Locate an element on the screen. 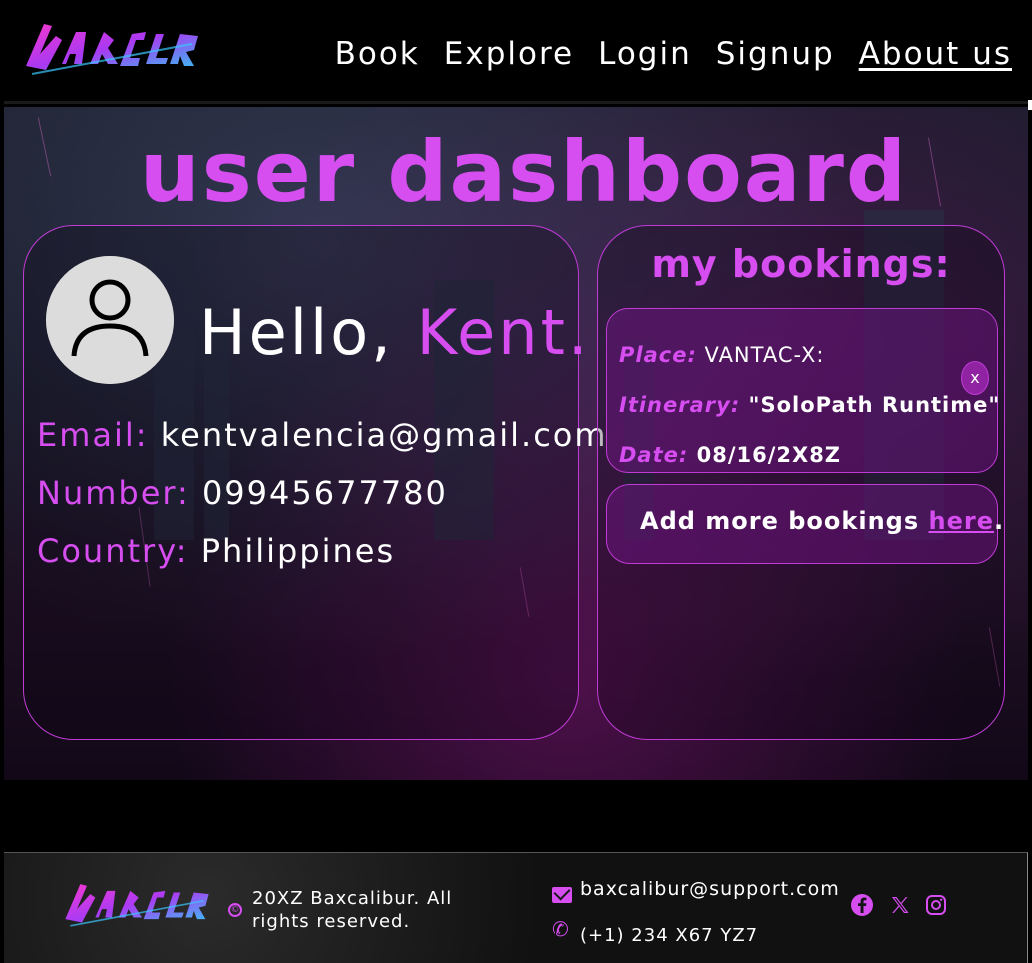 This screenshot has height=963, width=1032. support-phone: (+1) 234 X67 YZ7 is located at coordinates (669, 935).